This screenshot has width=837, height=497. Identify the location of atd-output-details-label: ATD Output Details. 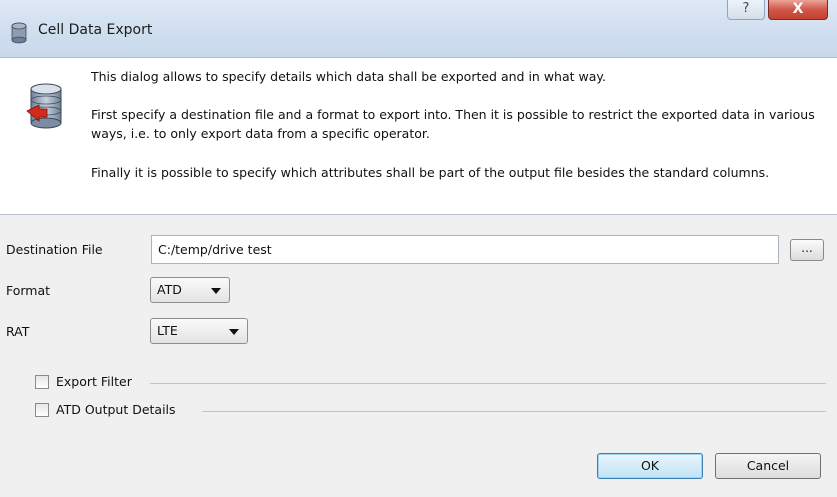
(116, 409).